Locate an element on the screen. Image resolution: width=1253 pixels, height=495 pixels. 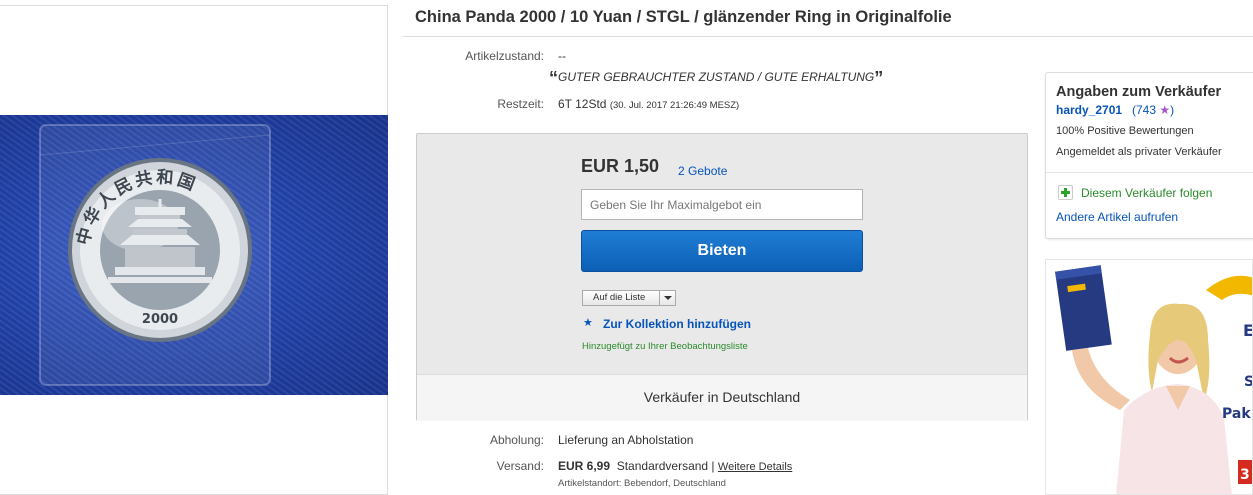
seller-feedback-score: (743 ★) is located at coordinates (1153, 110).